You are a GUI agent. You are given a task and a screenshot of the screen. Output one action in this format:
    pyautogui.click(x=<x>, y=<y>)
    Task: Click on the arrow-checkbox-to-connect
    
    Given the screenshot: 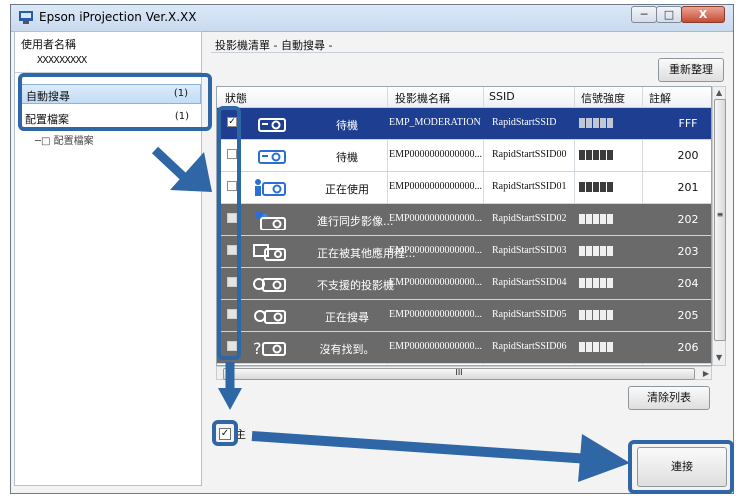 What is the action you would take?
    pyautogui.click(x=440, y=456)
    